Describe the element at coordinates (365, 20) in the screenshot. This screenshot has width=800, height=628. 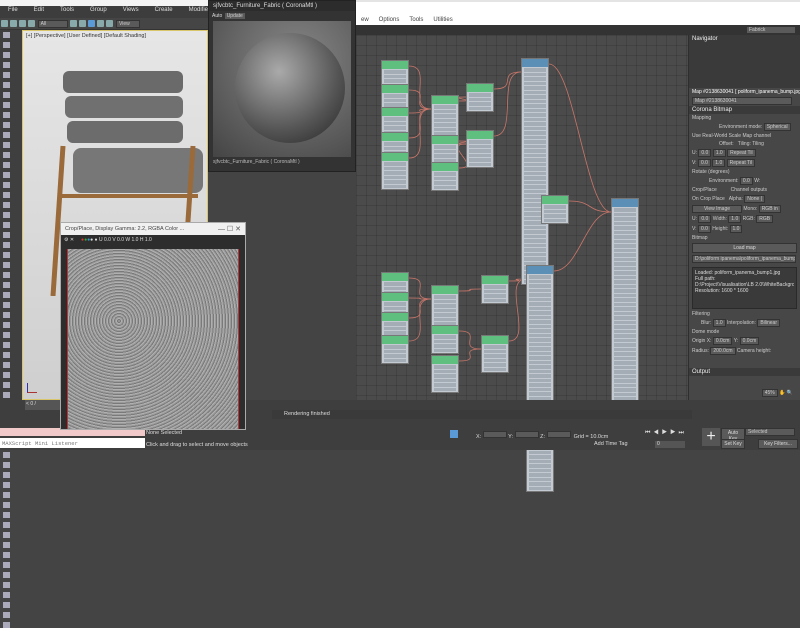
I see `slate-menu-ew: ew` at that location.